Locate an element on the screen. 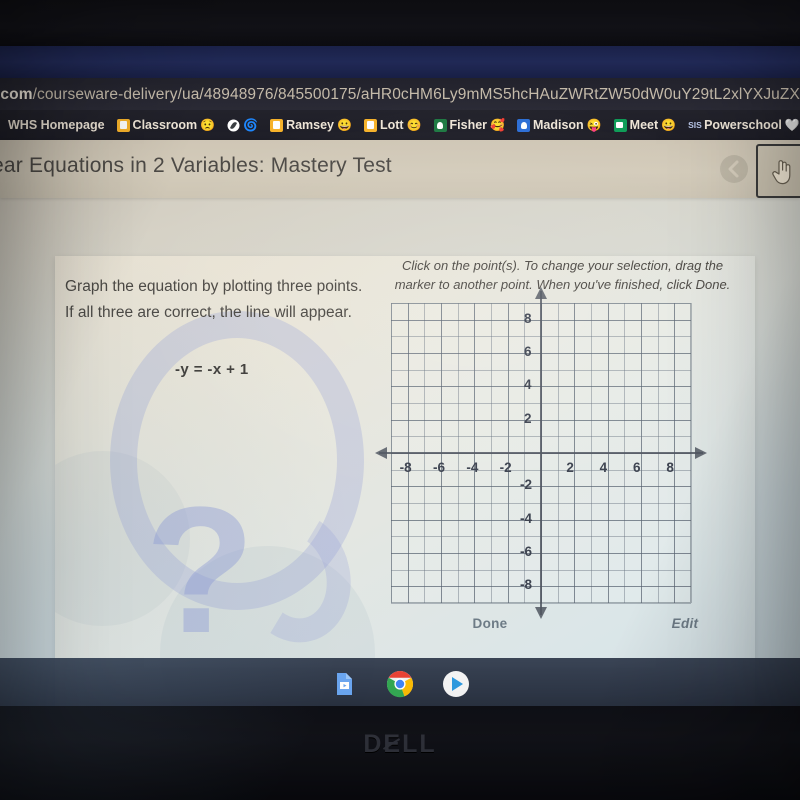 This screenshot has width=800, height=800. taskbar-icons is located at coordinates (400, 684).